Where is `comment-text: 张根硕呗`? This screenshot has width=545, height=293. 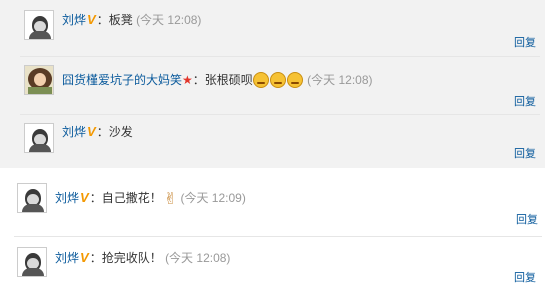 comment-text: 张根硕呗 is located at coordinates (228, 80).